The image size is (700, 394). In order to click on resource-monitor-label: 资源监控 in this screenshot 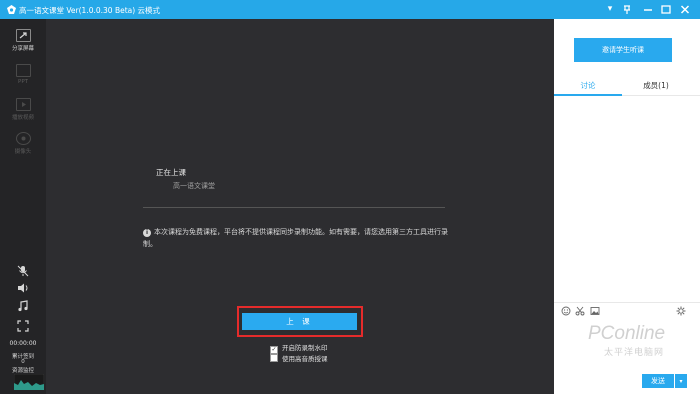, I will do `click(23, 370)`.